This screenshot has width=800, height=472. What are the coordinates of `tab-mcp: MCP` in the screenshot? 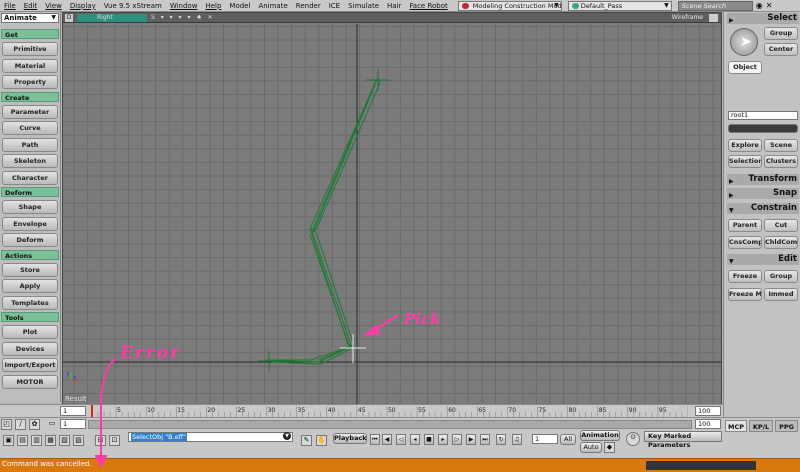 It's located at (736, 426).